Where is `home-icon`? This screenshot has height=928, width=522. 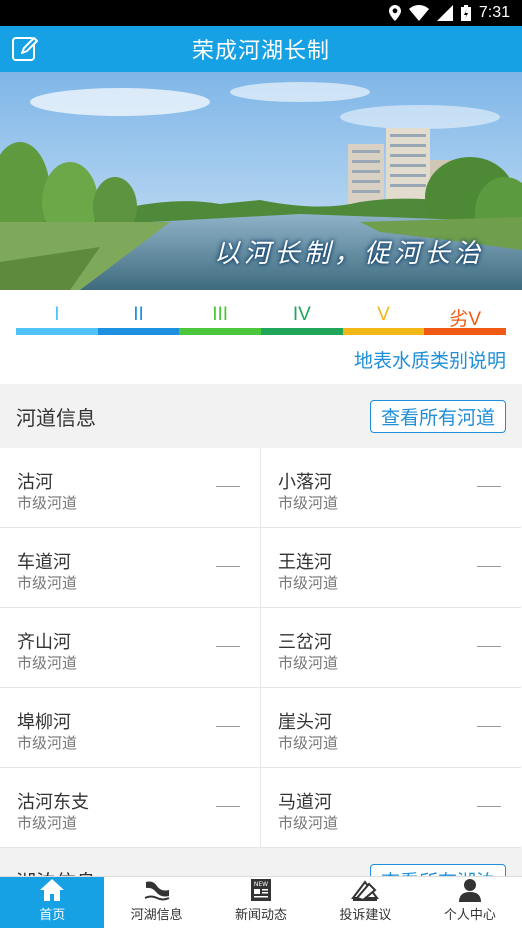 home-icon is located at coordinates (52, 890).